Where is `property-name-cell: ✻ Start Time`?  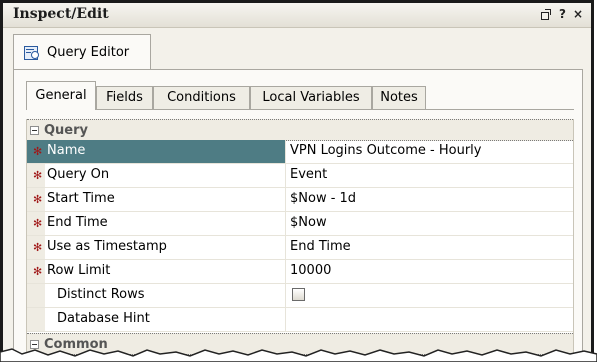
property-name-cell: ✻ Start Time is located at coordinates (156, 199).